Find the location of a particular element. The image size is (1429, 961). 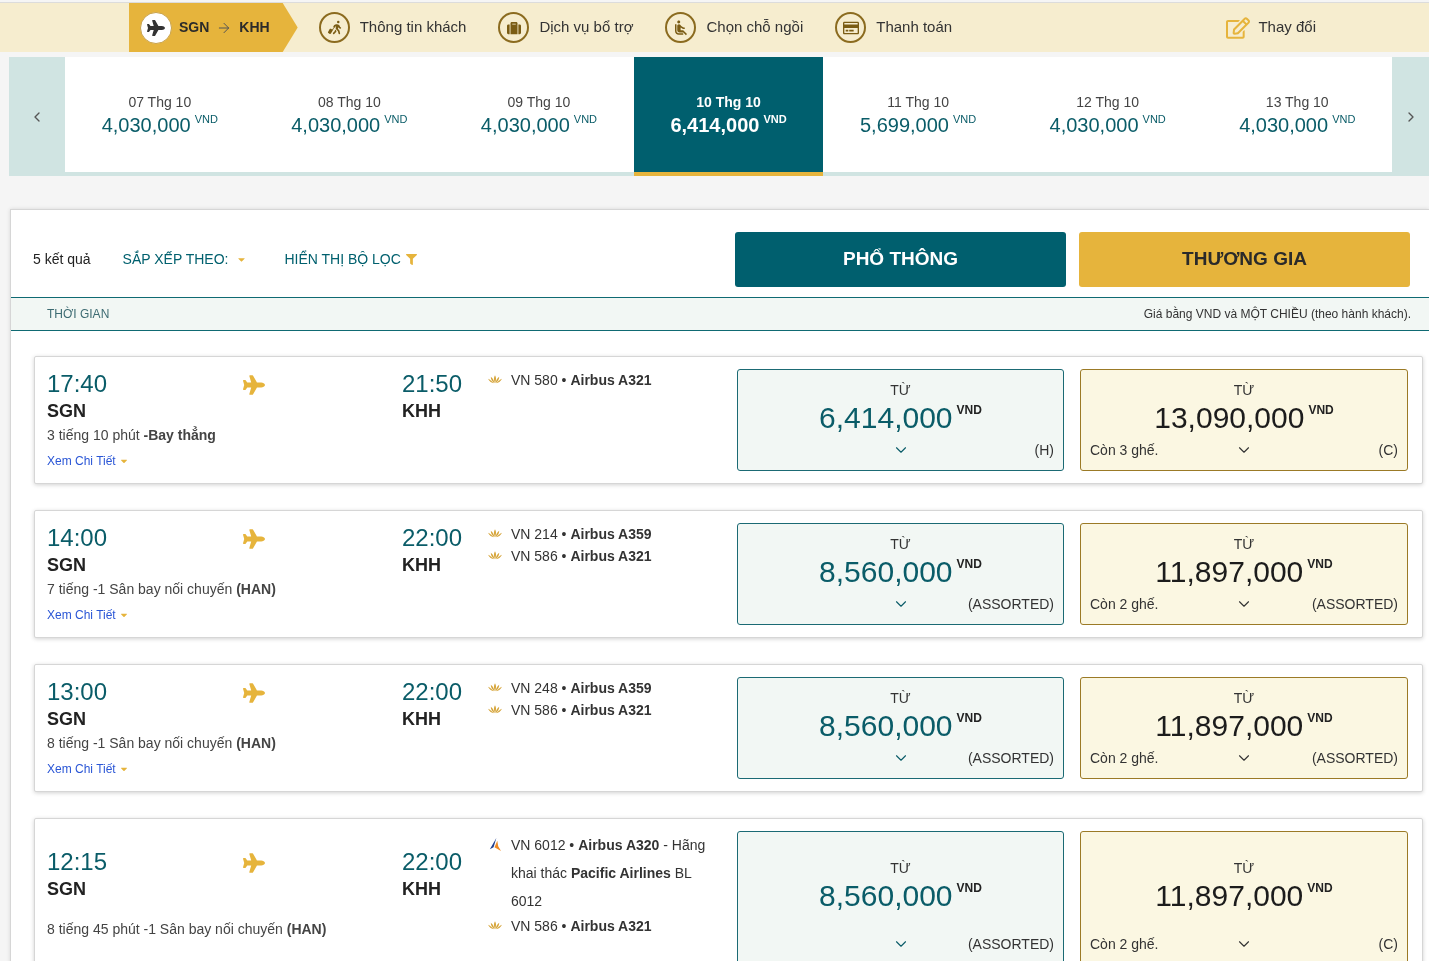

duration-text: 8 tiếng 45 phút -1 Sân bay nối chuyến (HAN) is located at coordinates (187, 929).